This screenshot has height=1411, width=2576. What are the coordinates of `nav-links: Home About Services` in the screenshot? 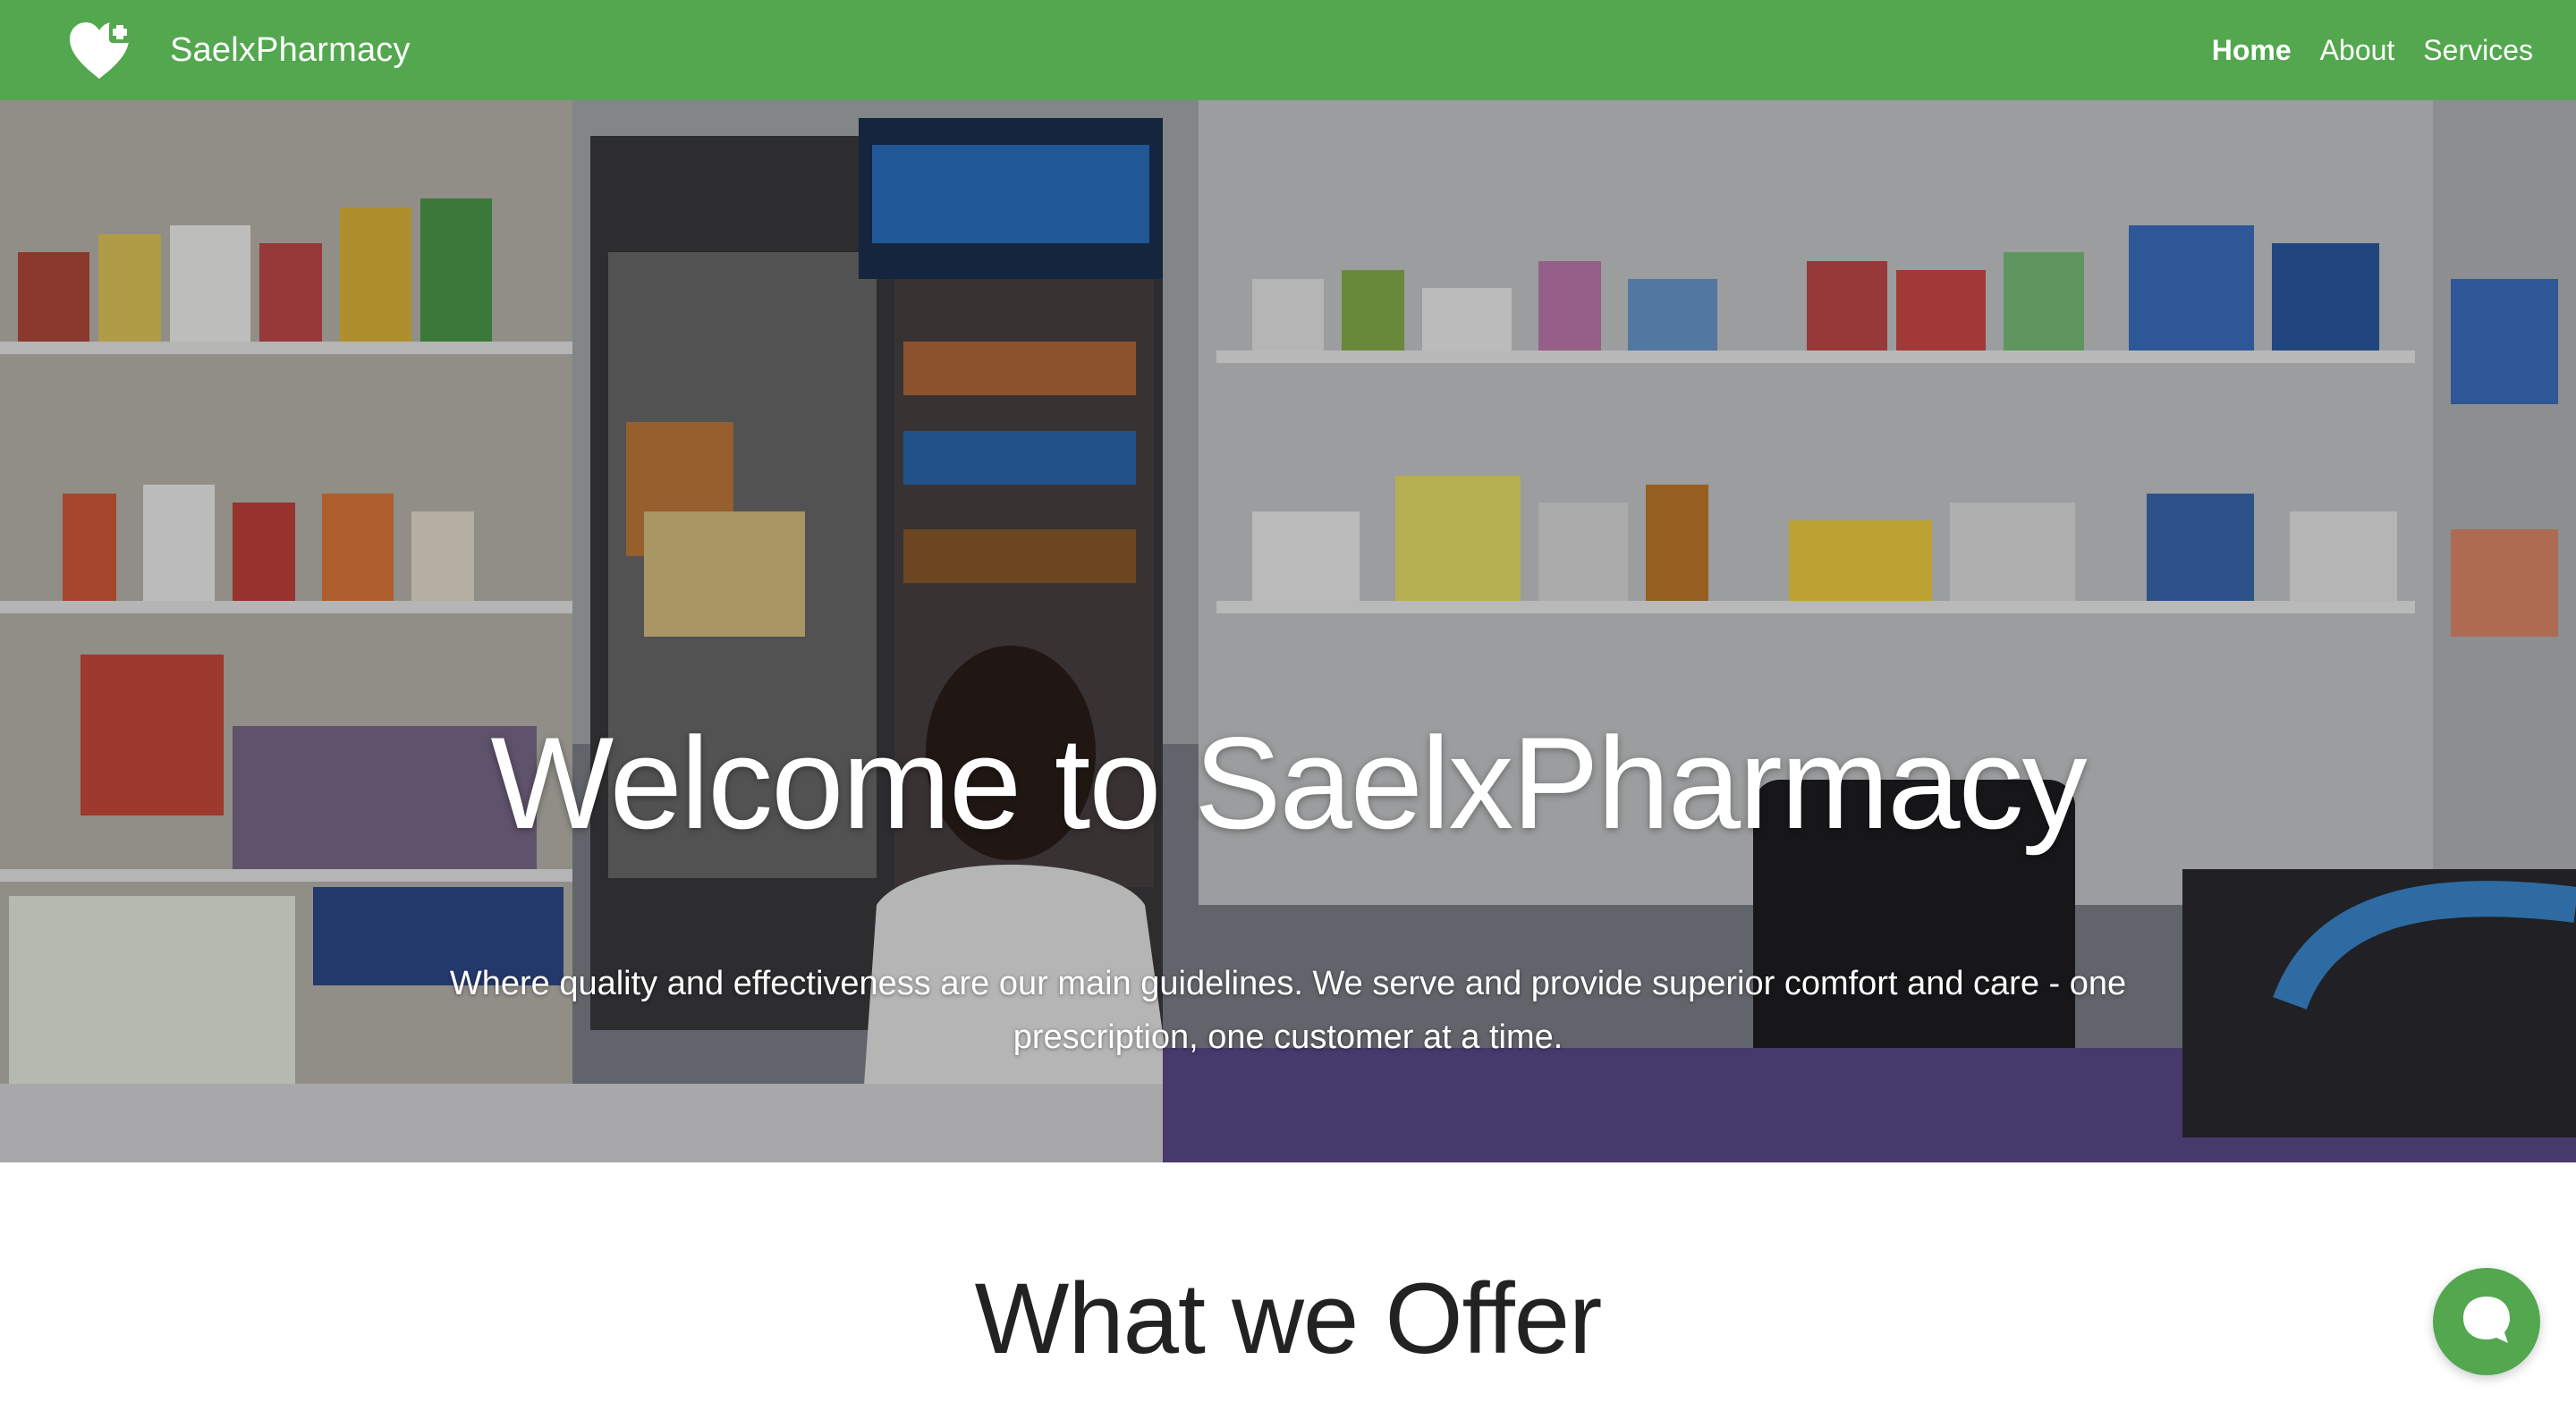 It's located at (2372, 50).